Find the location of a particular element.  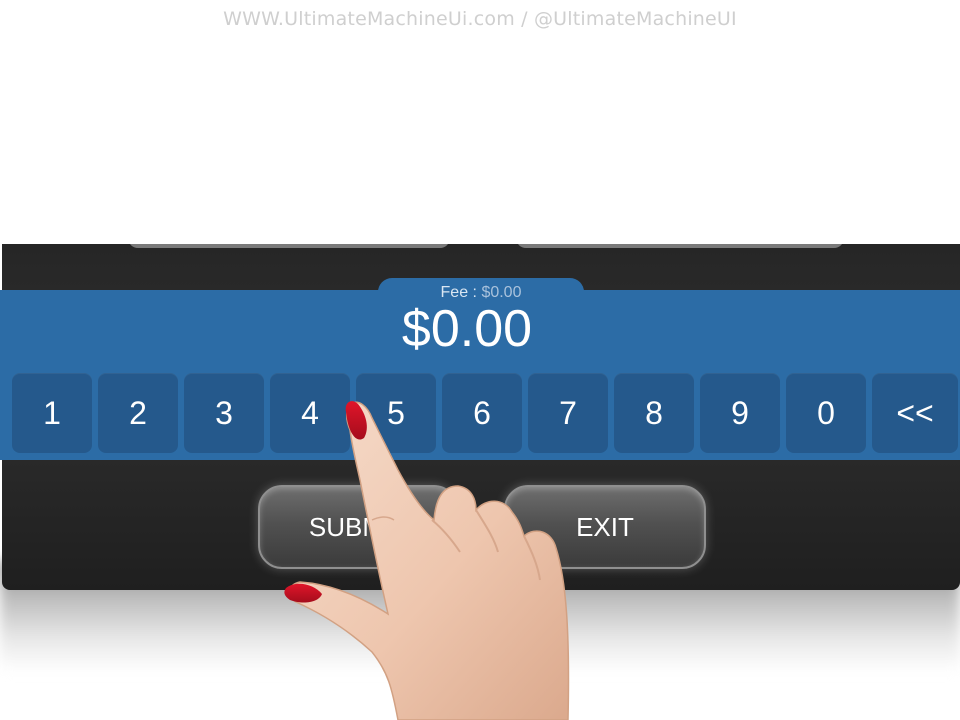

key-2: 2 is located at coordinates (138, 413).